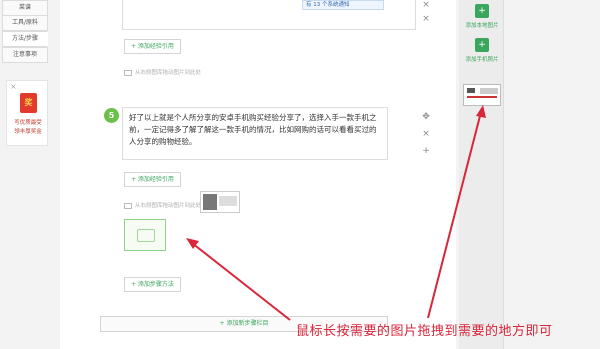 The image size is (600, 349). I want to click on annotation-text: 鼠标长按需要的图片拖拽到需要的地方即可, so click(424, 331).